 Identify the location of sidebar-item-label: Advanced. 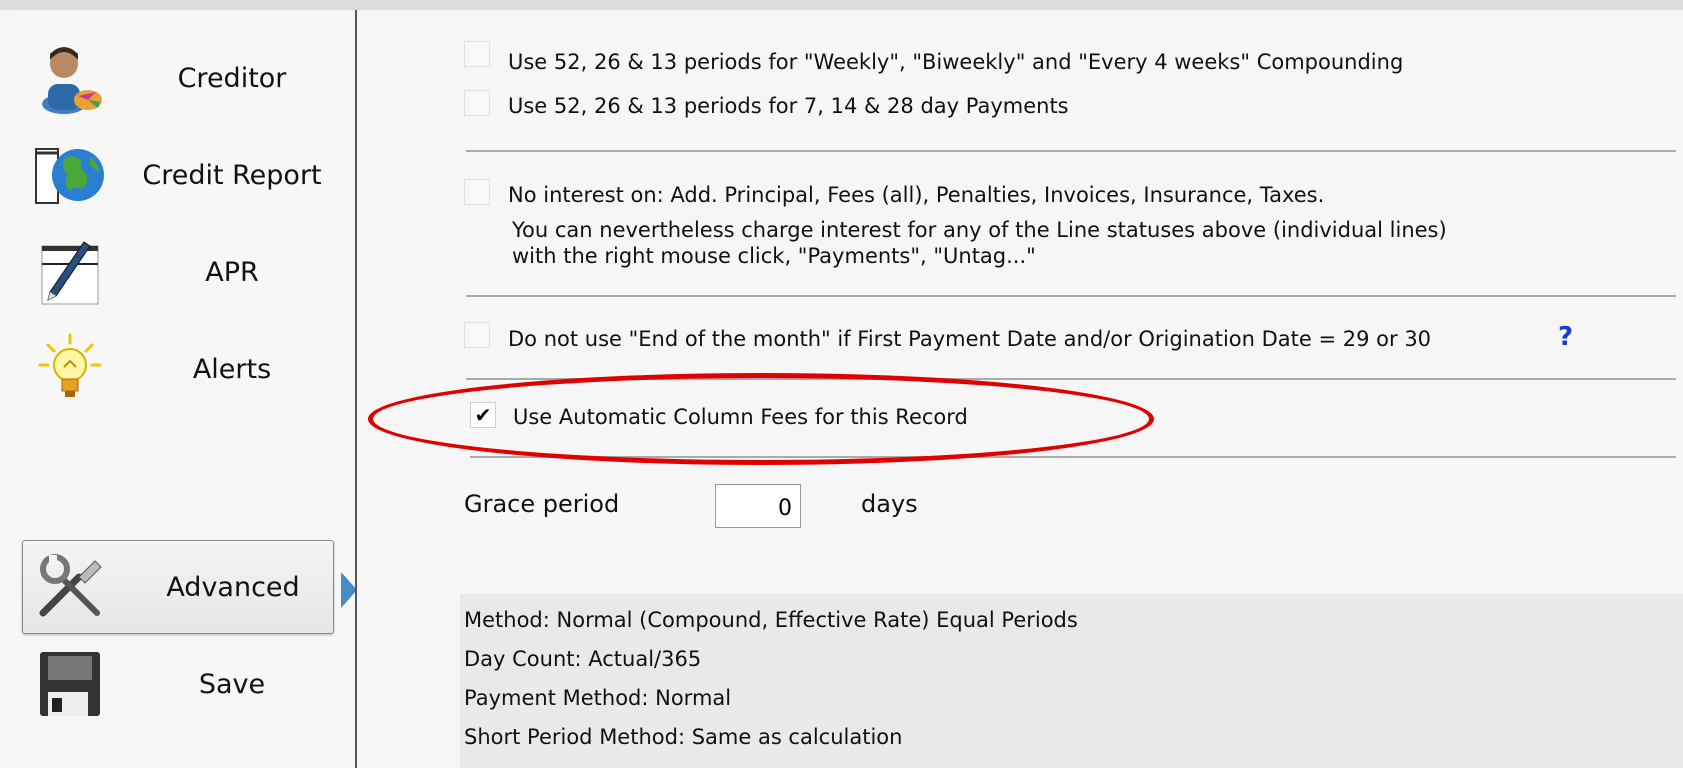
(233, 587).